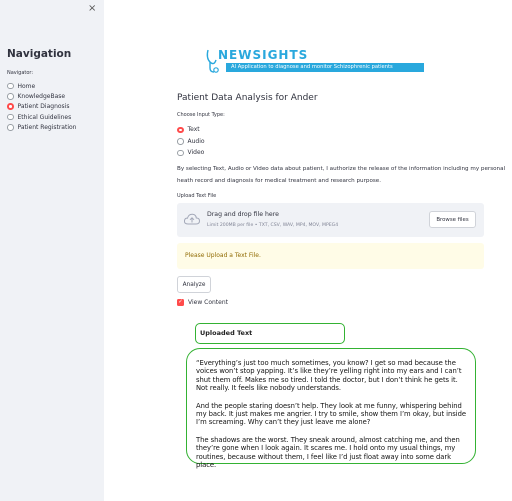  What do you see at coordinates (26, 86) in the screenshot?
I see `nav-item-label: Home` at bounding box center [26, 86].